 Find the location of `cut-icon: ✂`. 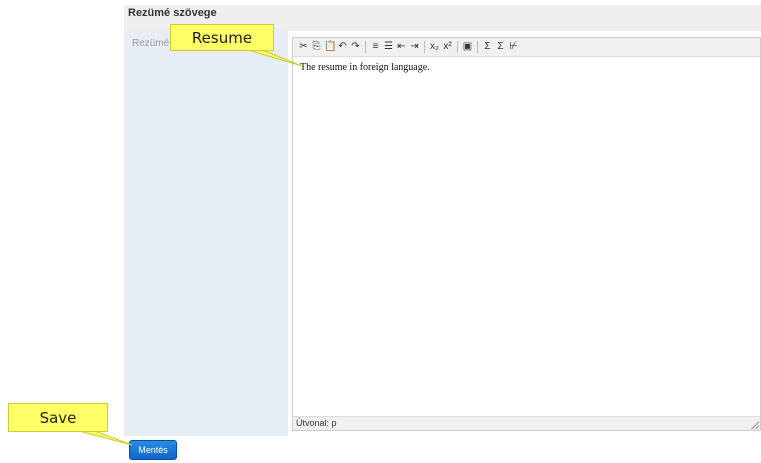

cut-icon: ✂ is located at coordinates (303, 47).